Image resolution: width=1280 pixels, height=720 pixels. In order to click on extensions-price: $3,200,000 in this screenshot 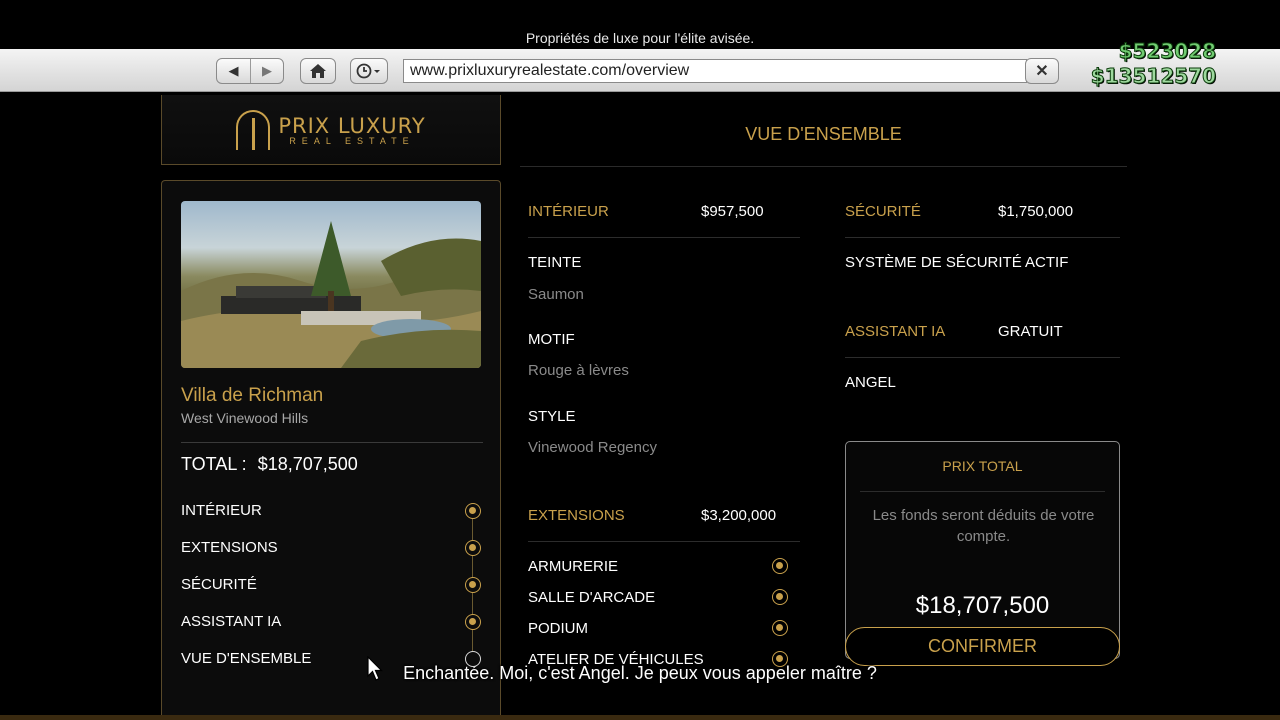, I will do `click(739, 515)`.